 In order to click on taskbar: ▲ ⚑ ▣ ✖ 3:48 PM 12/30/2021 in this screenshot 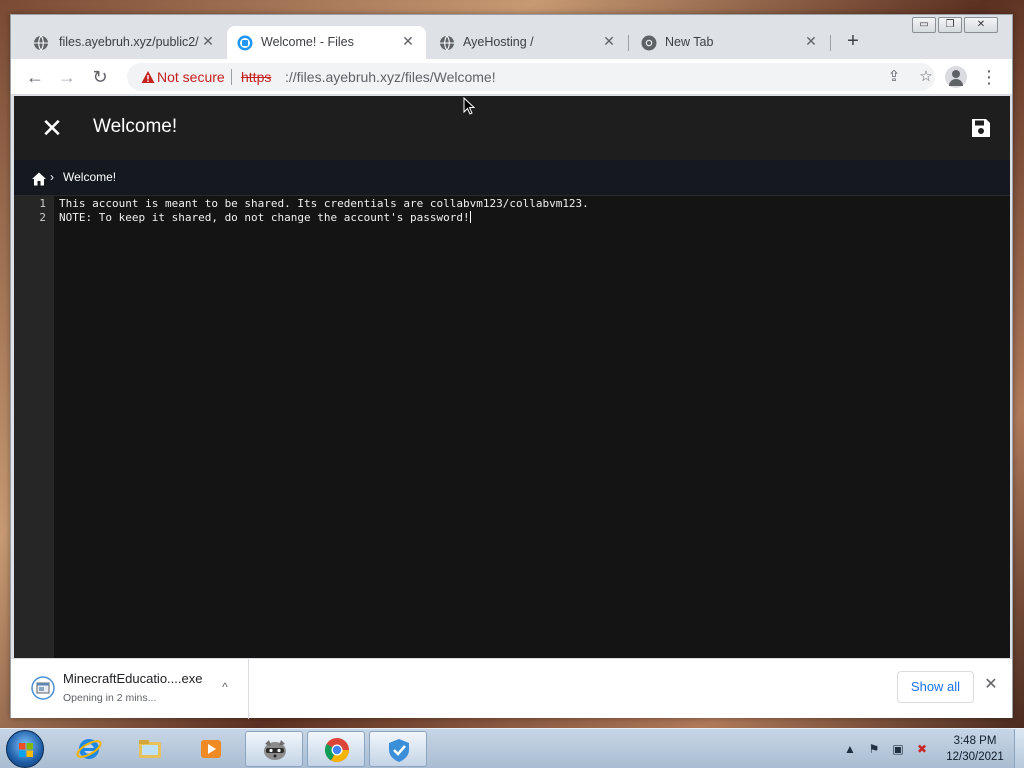, I will do `click(512, 748)`.